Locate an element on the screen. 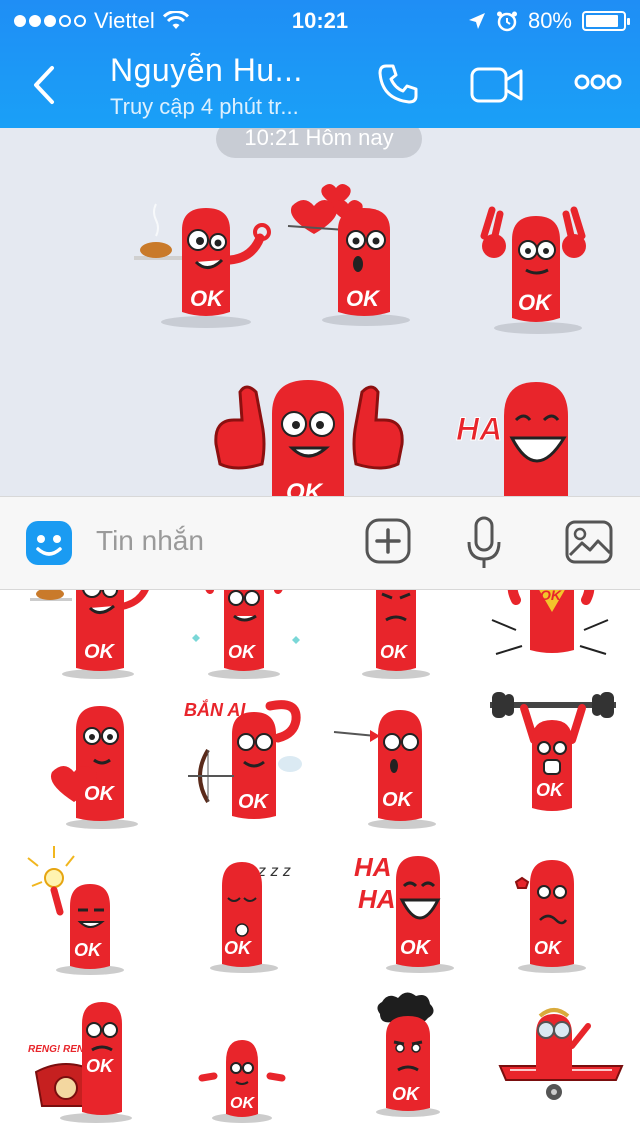 This screenshot has height=1136, width=640. video-camera-icon is located at coordinates (497, 85).